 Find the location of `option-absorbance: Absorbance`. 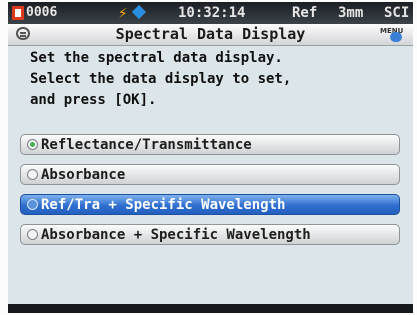

option-absorbance: Absorbance is located at coordinates (210, 174).